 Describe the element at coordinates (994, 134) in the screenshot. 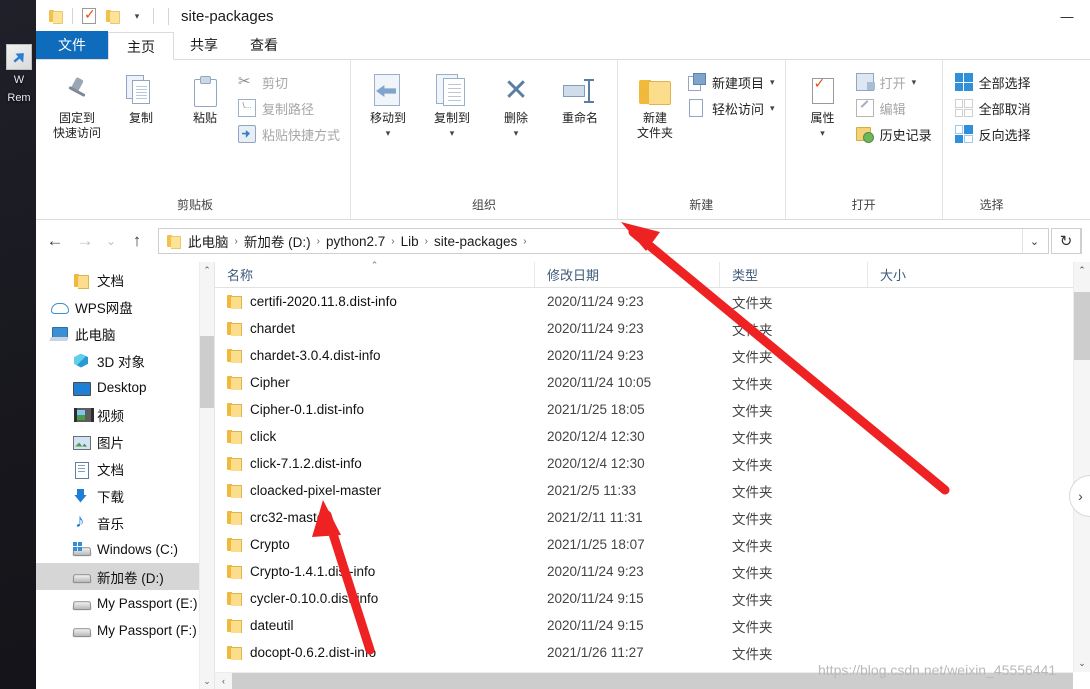

I see `invert-selection-button: 反向选择` at that location.